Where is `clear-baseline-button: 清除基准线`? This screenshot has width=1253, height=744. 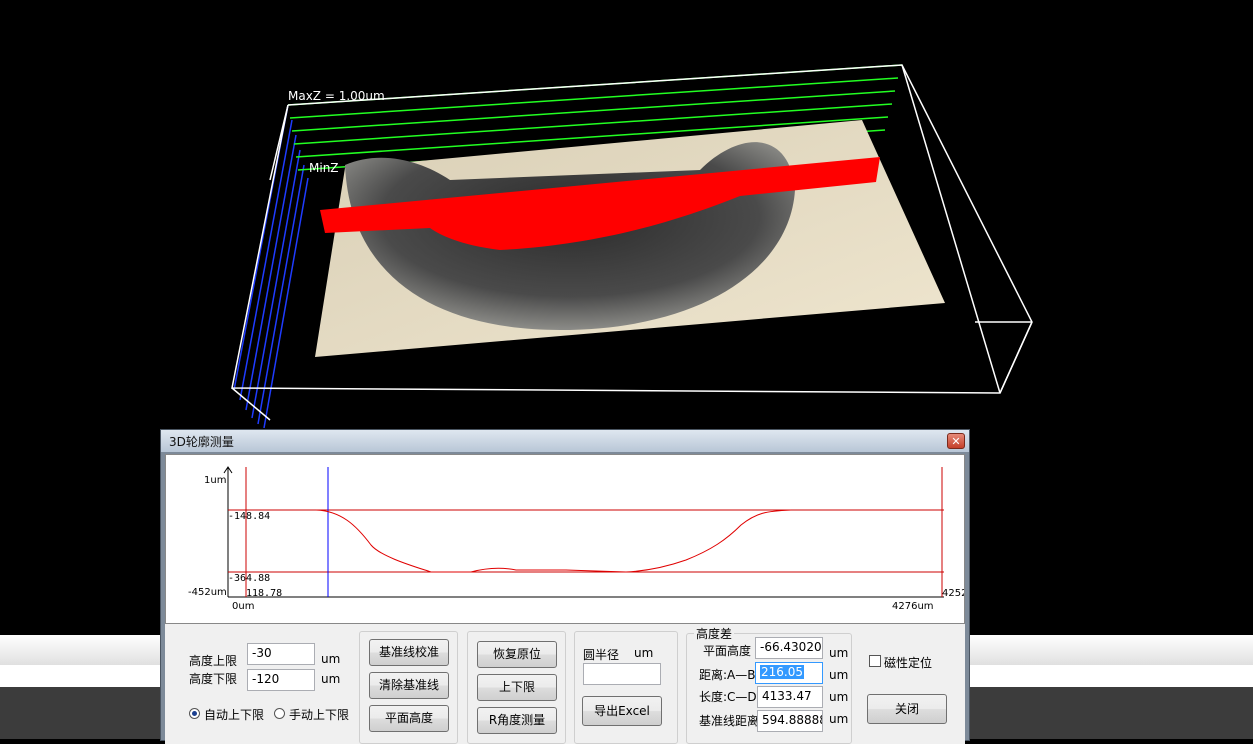 clear-baseline-button: 清除基准线 is located at coordinates (409, 685).